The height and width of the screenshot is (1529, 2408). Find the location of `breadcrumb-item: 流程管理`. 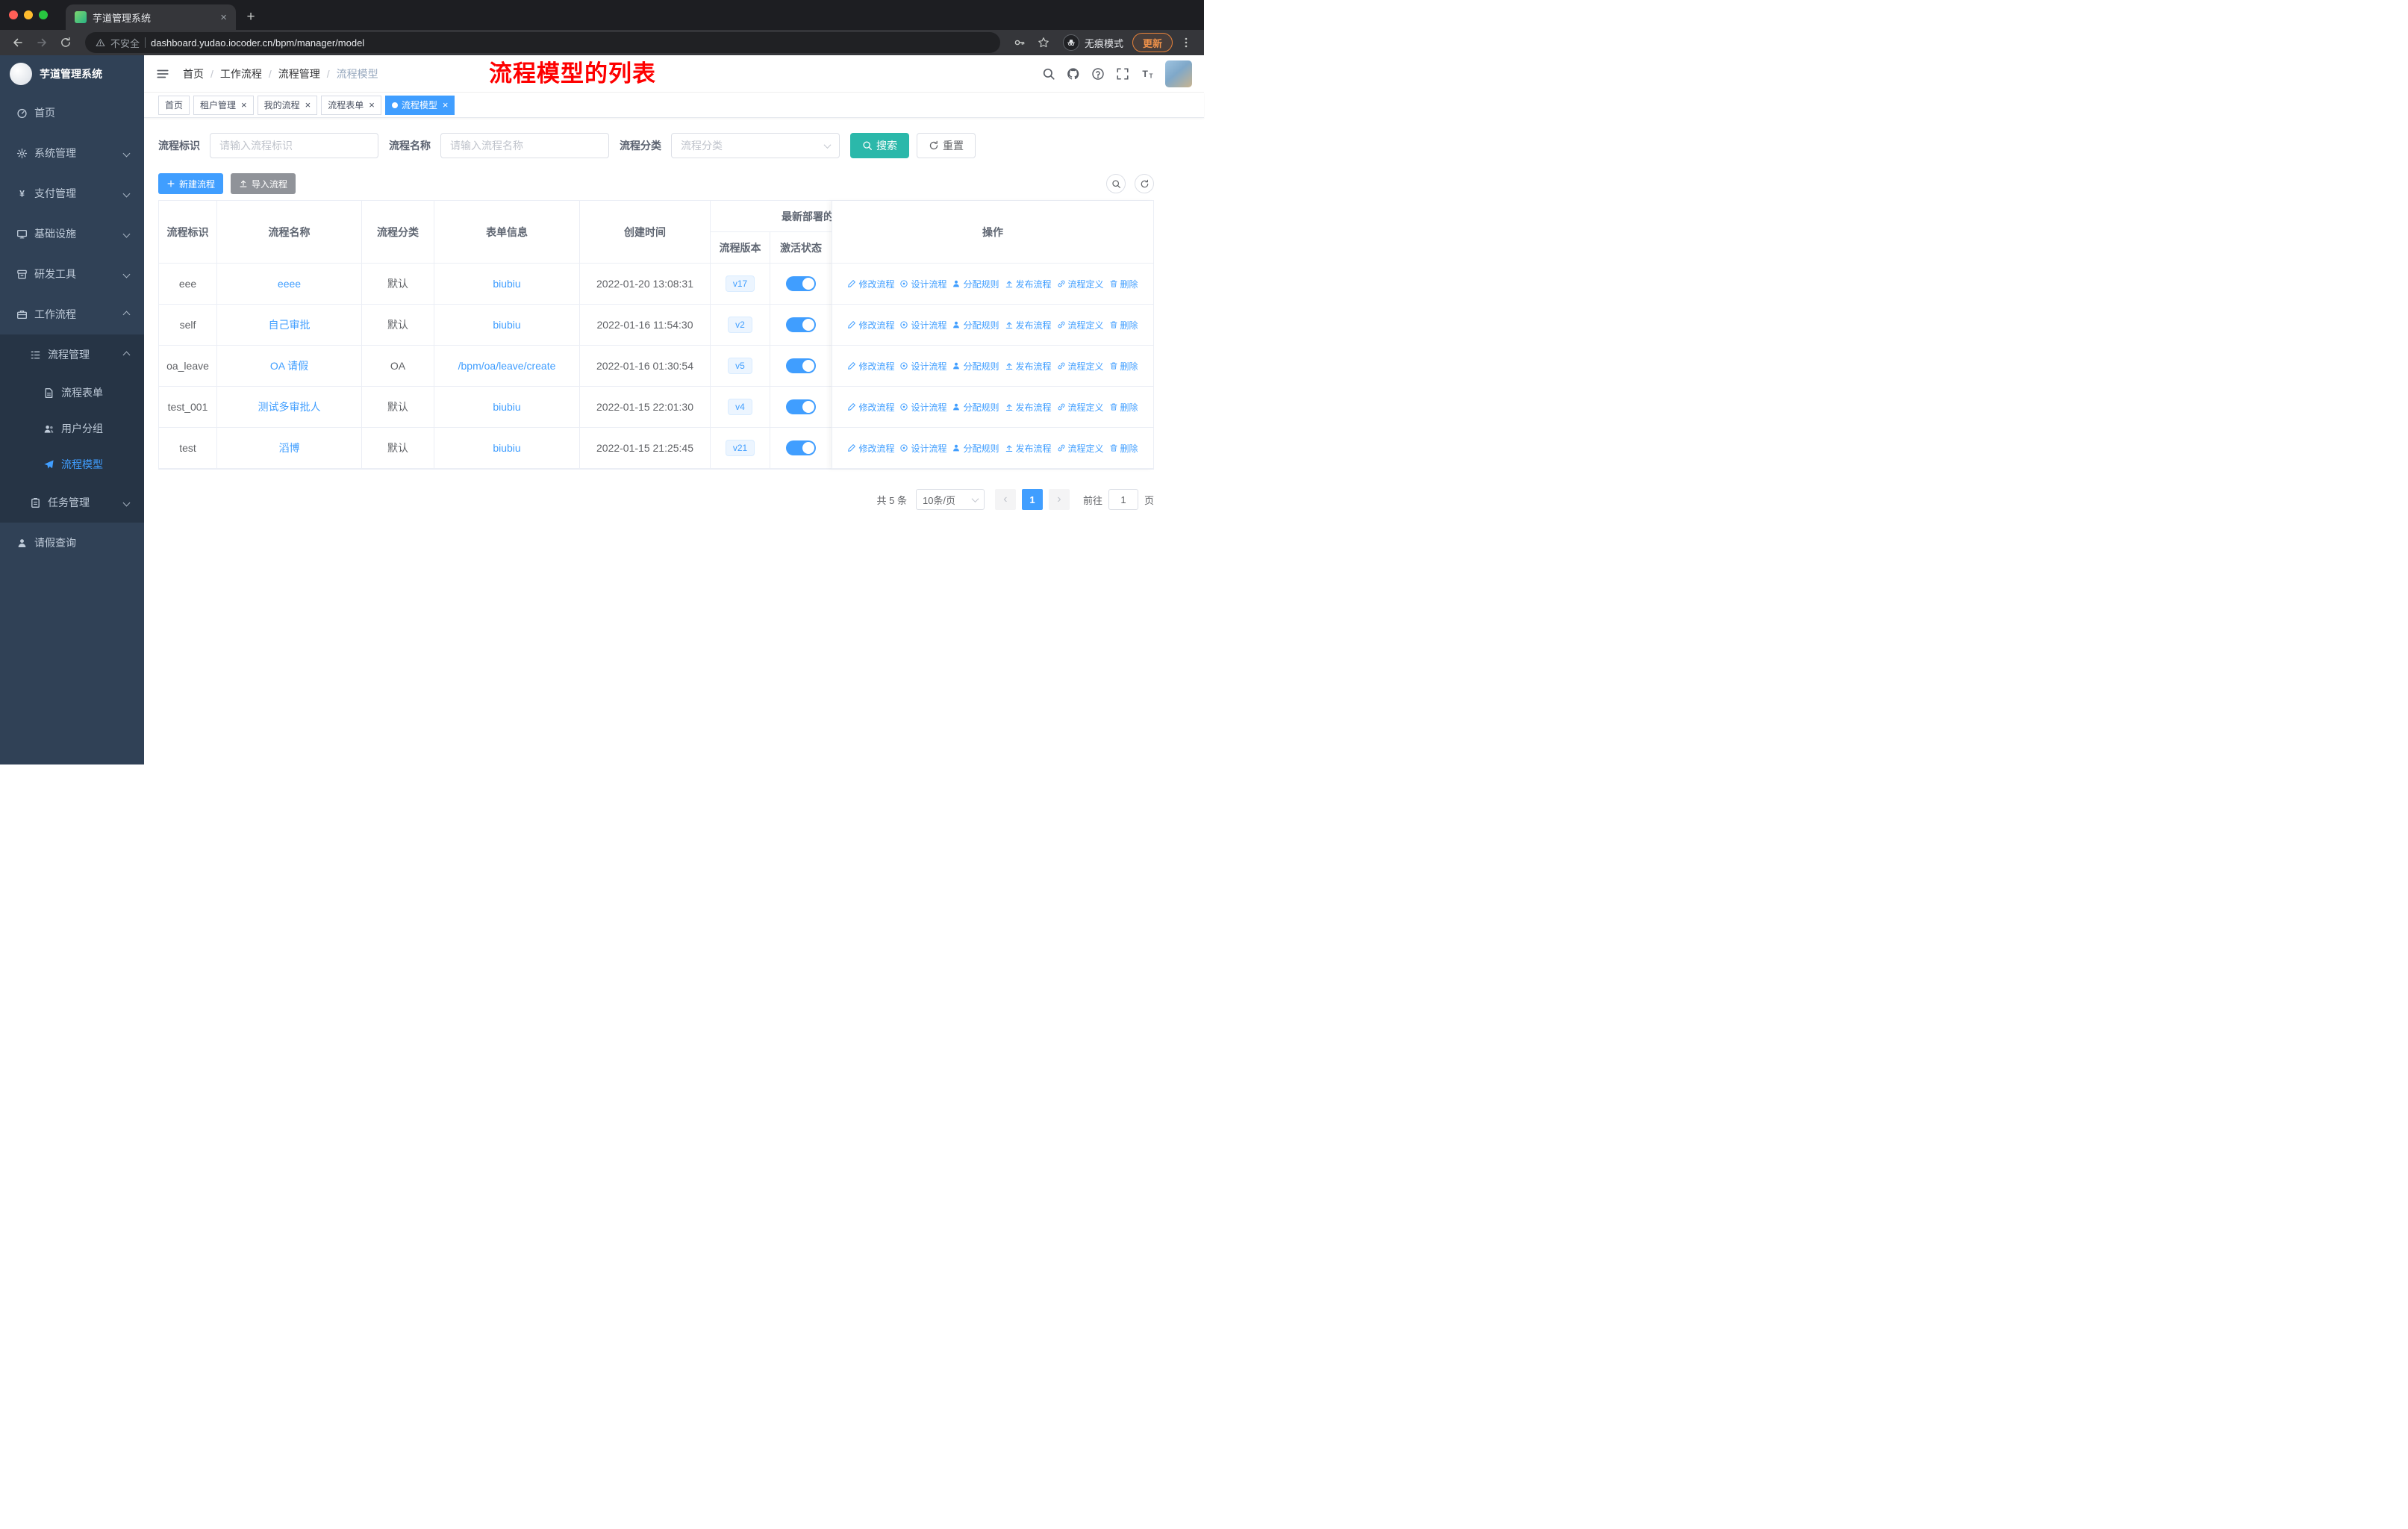

breadcrumb-item: 流程管理 is located at coordinates (299, 73).